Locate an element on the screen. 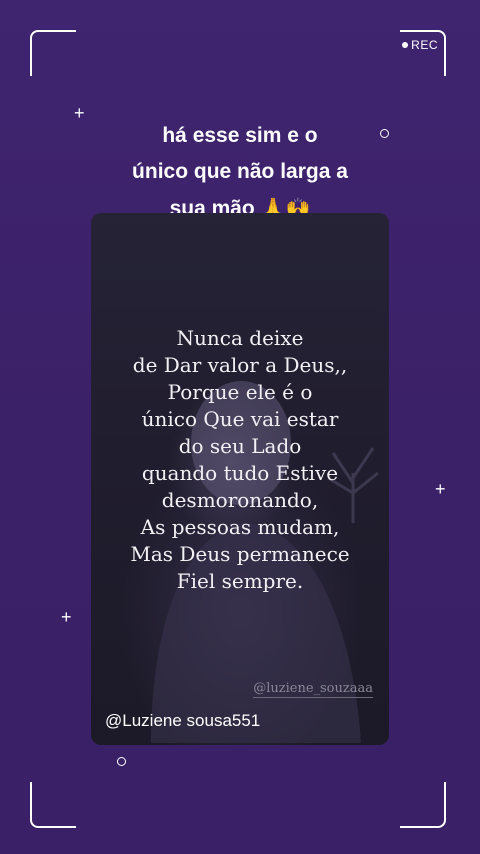 The image size is (480, 854). quote-line: As pessoas mudam, is located at coordinates (240, 527).